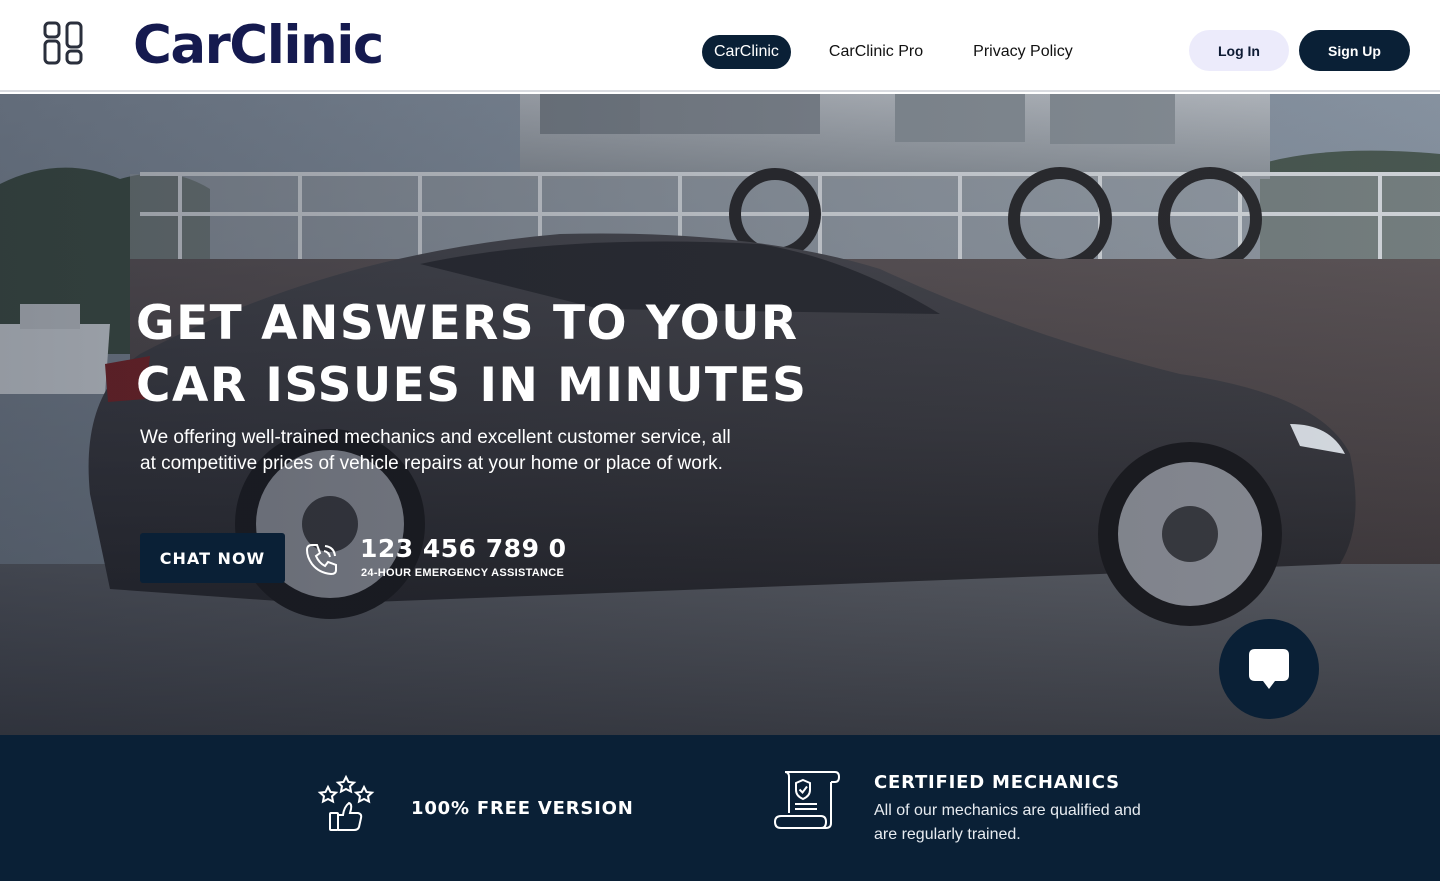 The width and height of the screenshot is (1440, 881). What do you see at coordinates (1023, 52) in the screenshot?
I see `nav-item-privacy-policy: Privacy Policy` at bounding box center [1023, 52].